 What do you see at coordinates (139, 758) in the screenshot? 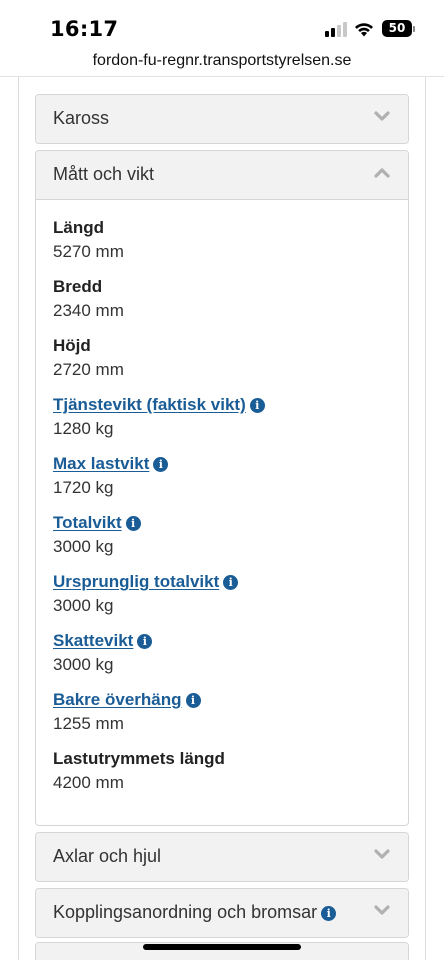
I see `field-label: Lastutrymmets längd` at bounding box center [139, 758].